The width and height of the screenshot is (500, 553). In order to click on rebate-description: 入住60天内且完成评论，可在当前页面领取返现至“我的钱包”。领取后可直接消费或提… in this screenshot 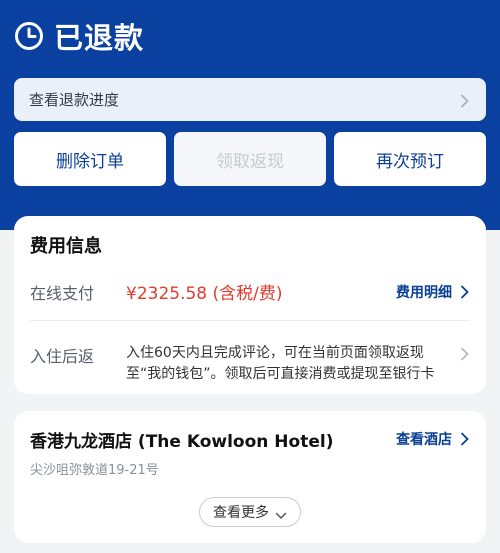, I will do `click(280, 363)`.